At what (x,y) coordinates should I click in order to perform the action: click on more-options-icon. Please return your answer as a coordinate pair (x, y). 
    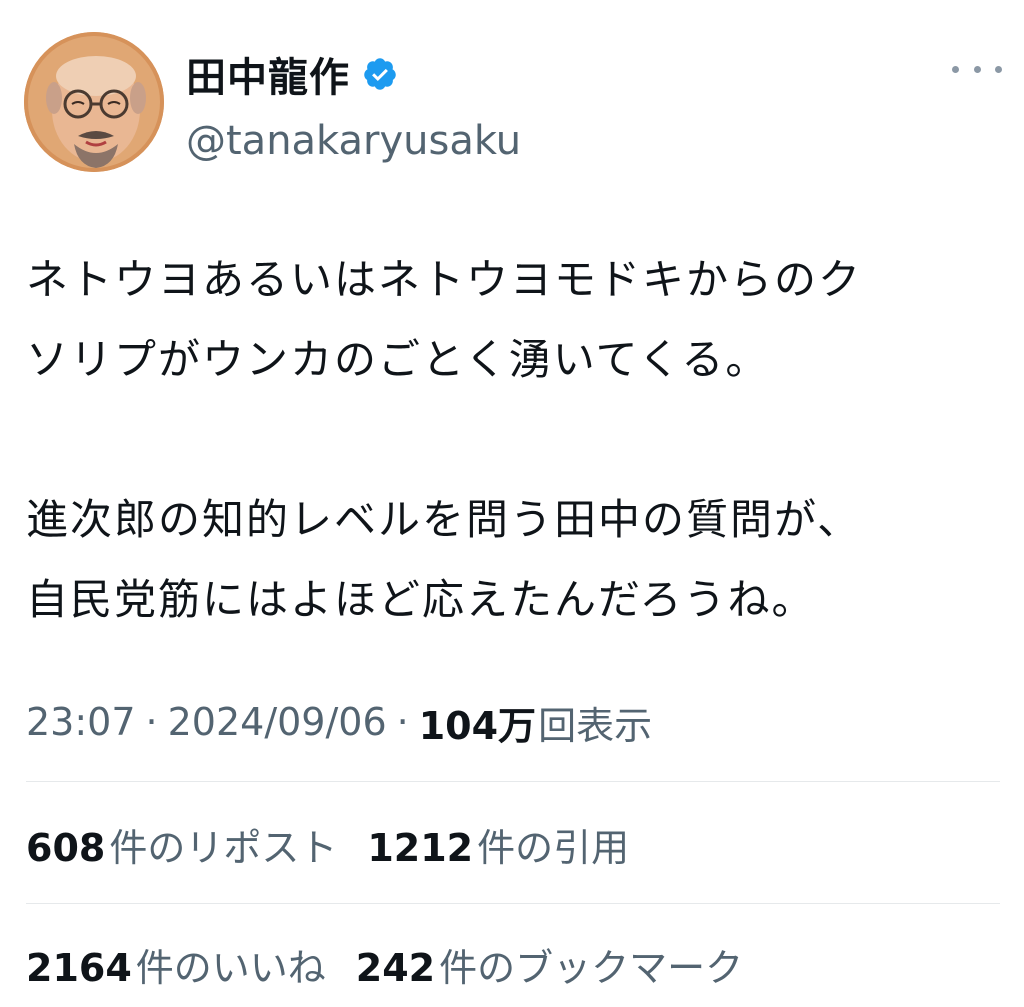
    Looking at the image, I should click on (977, 69).